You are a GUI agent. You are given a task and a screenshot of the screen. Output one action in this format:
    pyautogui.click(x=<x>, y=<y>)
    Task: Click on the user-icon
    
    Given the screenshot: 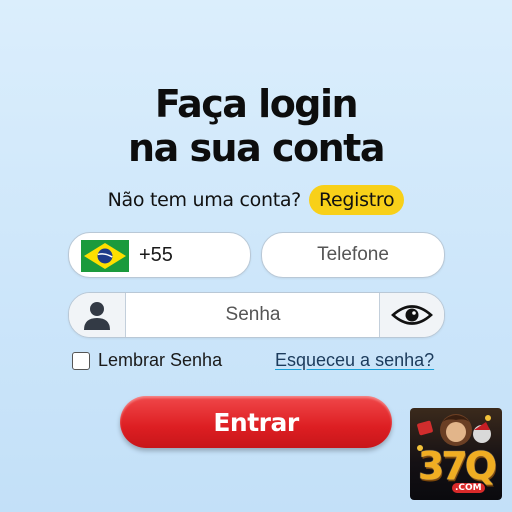 What is the action you would take?
    pyautogui.click(x=97, y=316)
    